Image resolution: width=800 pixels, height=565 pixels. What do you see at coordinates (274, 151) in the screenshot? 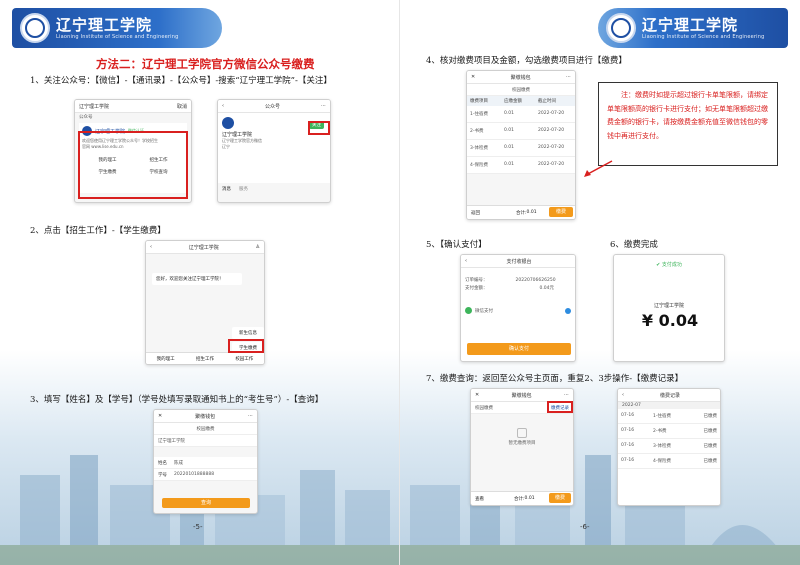
I see `screenshot-account-profile: ‹ 公众号 ⋯ 辽宁理工学院 辽宁理工学院官方微信 辽宁 关注 消息 服务` at bounding box center [274, 151].